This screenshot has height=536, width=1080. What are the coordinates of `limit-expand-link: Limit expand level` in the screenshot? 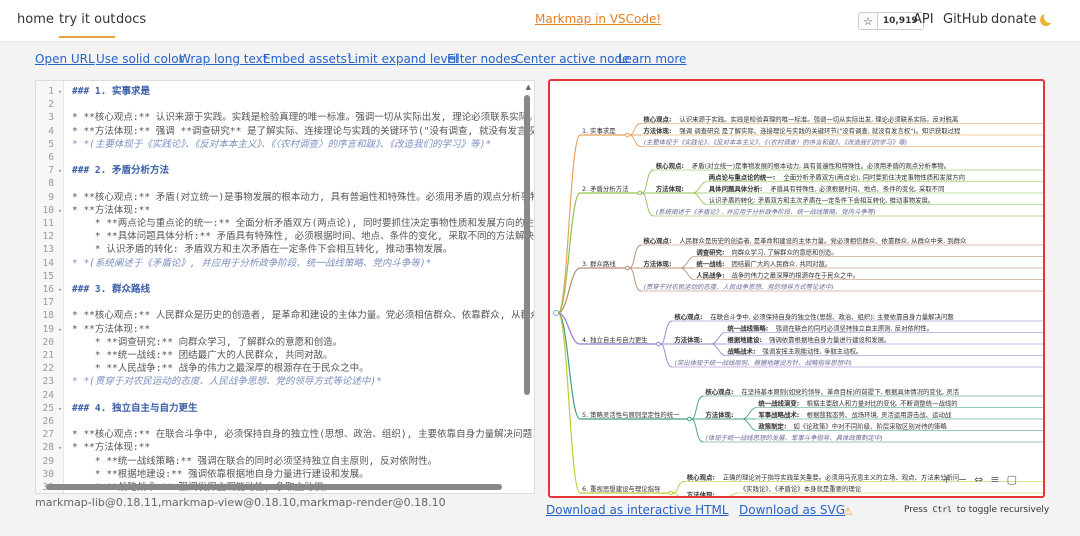 It's located at (403, 59).